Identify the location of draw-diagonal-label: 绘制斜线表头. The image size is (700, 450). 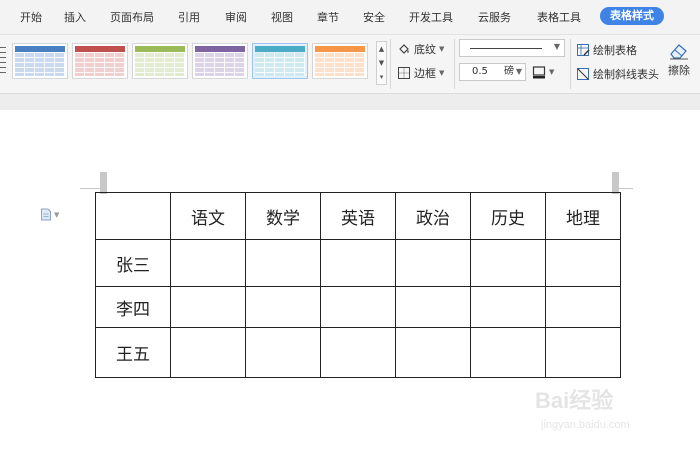
(626, 74).